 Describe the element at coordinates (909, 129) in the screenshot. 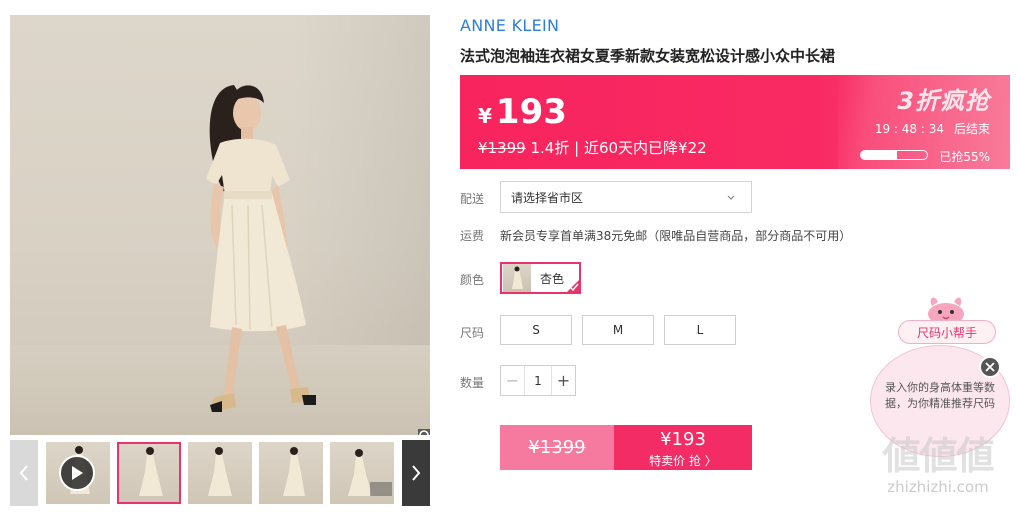

I see `countdown-time: 19 : 48 : 34` at that location.